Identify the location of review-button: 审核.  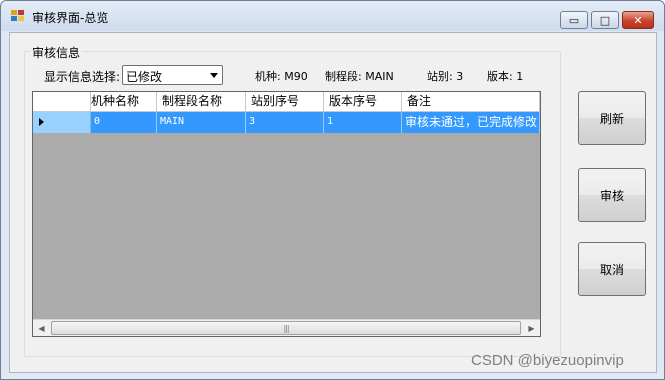
(612, 195).